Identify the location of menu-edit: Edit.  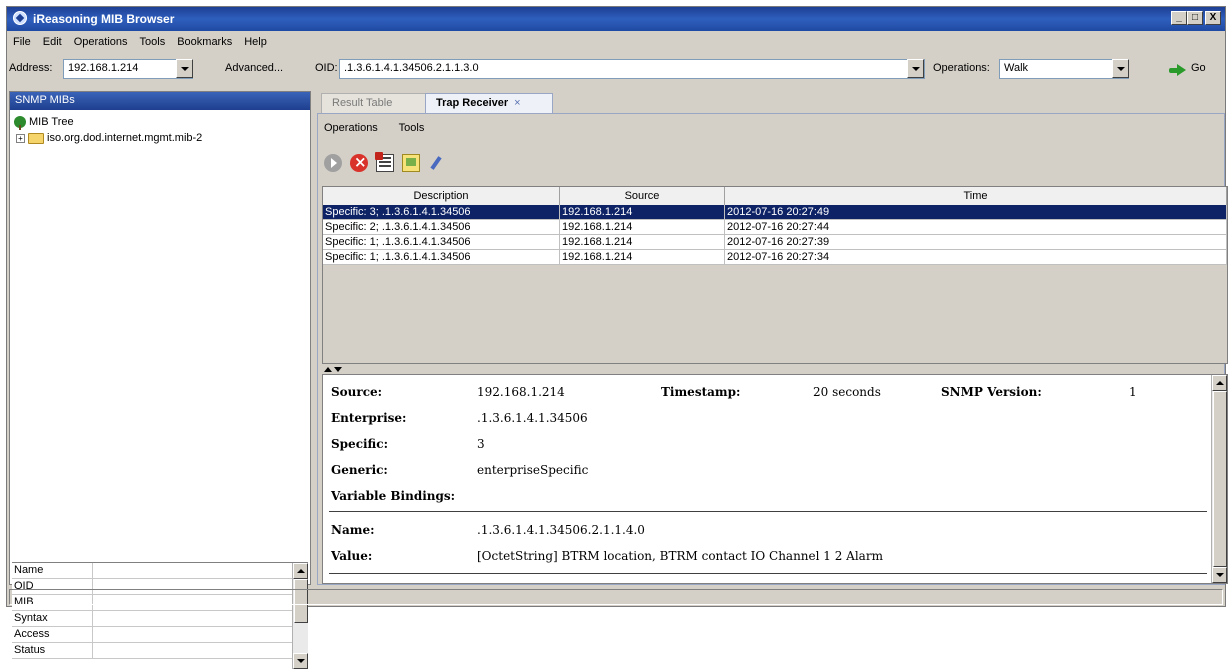
(52, 40).